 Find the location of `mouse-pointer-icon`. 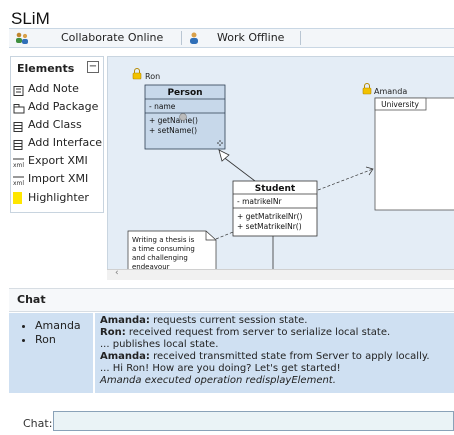

mouse-pointer-icon is located at coordinates (183, 117).